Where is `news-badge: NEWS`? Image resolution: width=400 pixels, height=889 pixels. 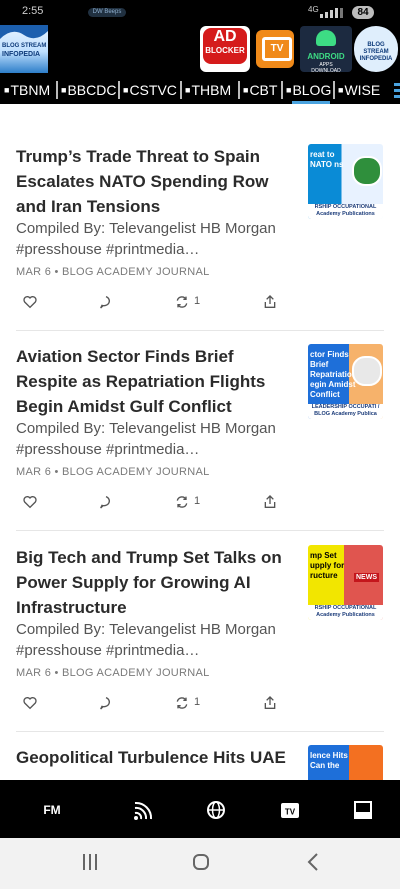 news-badge: NEWS is located at coordinates (366, 577).